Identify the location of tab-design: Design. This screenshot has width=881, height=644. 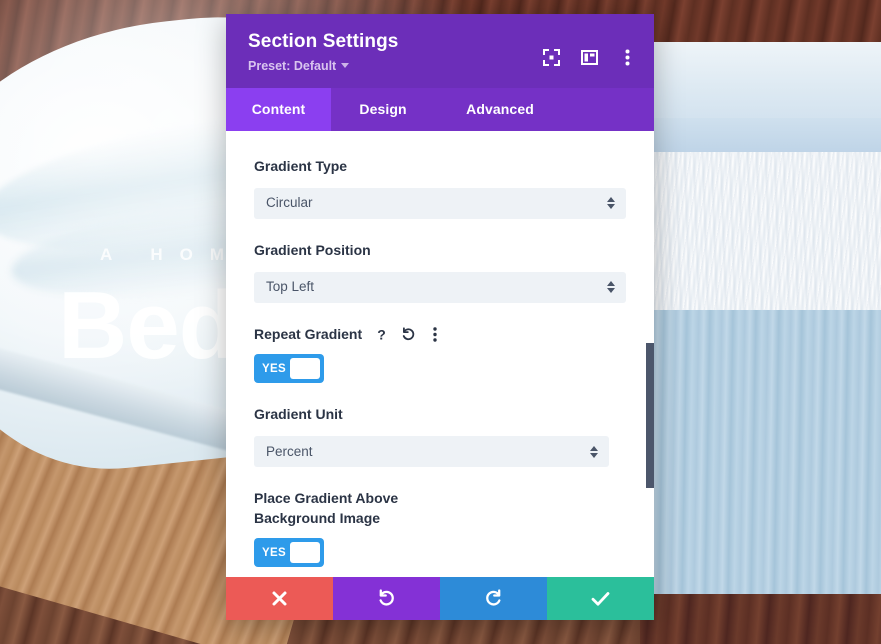
(383, 109).